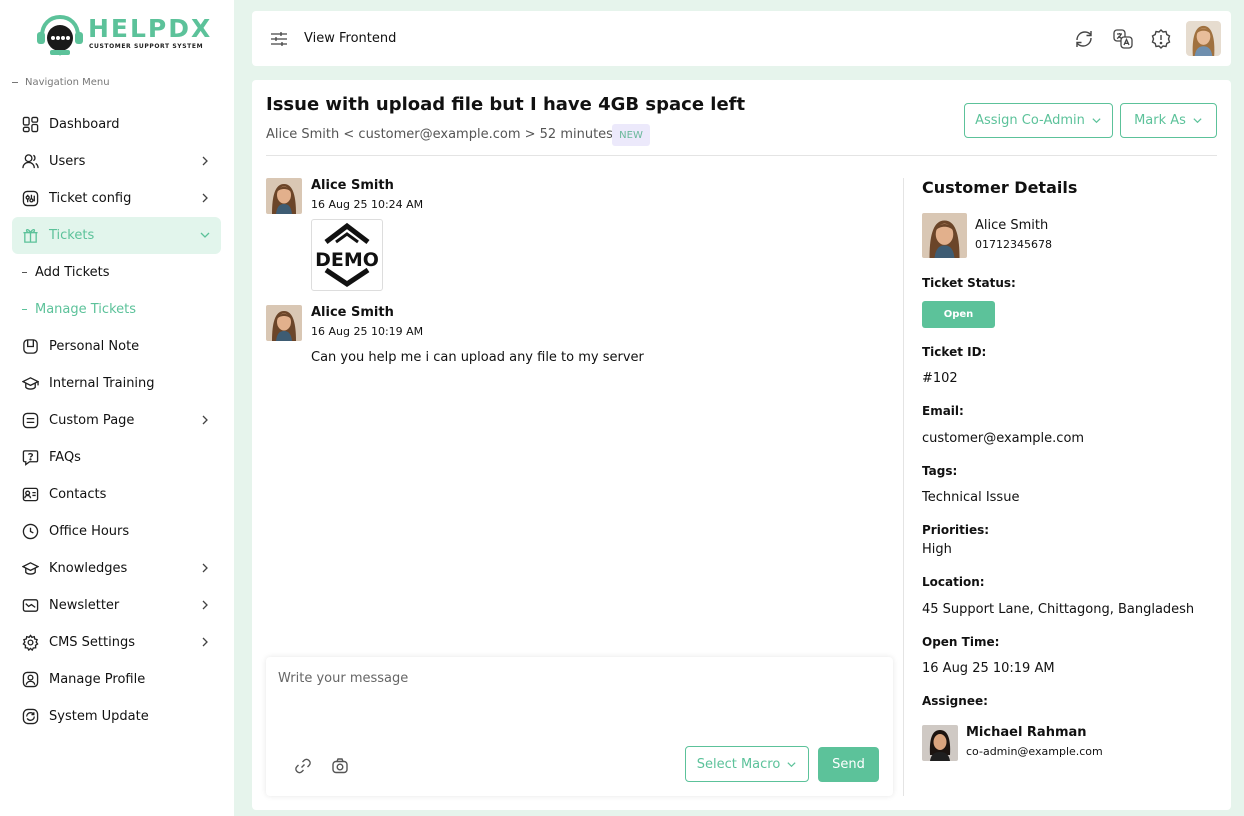 The height and width of the screenshot is (816, 1244). Describe the element at coordinates (971, 497) in the screenshot. I see `tags-value: Technical Issue` at that location.